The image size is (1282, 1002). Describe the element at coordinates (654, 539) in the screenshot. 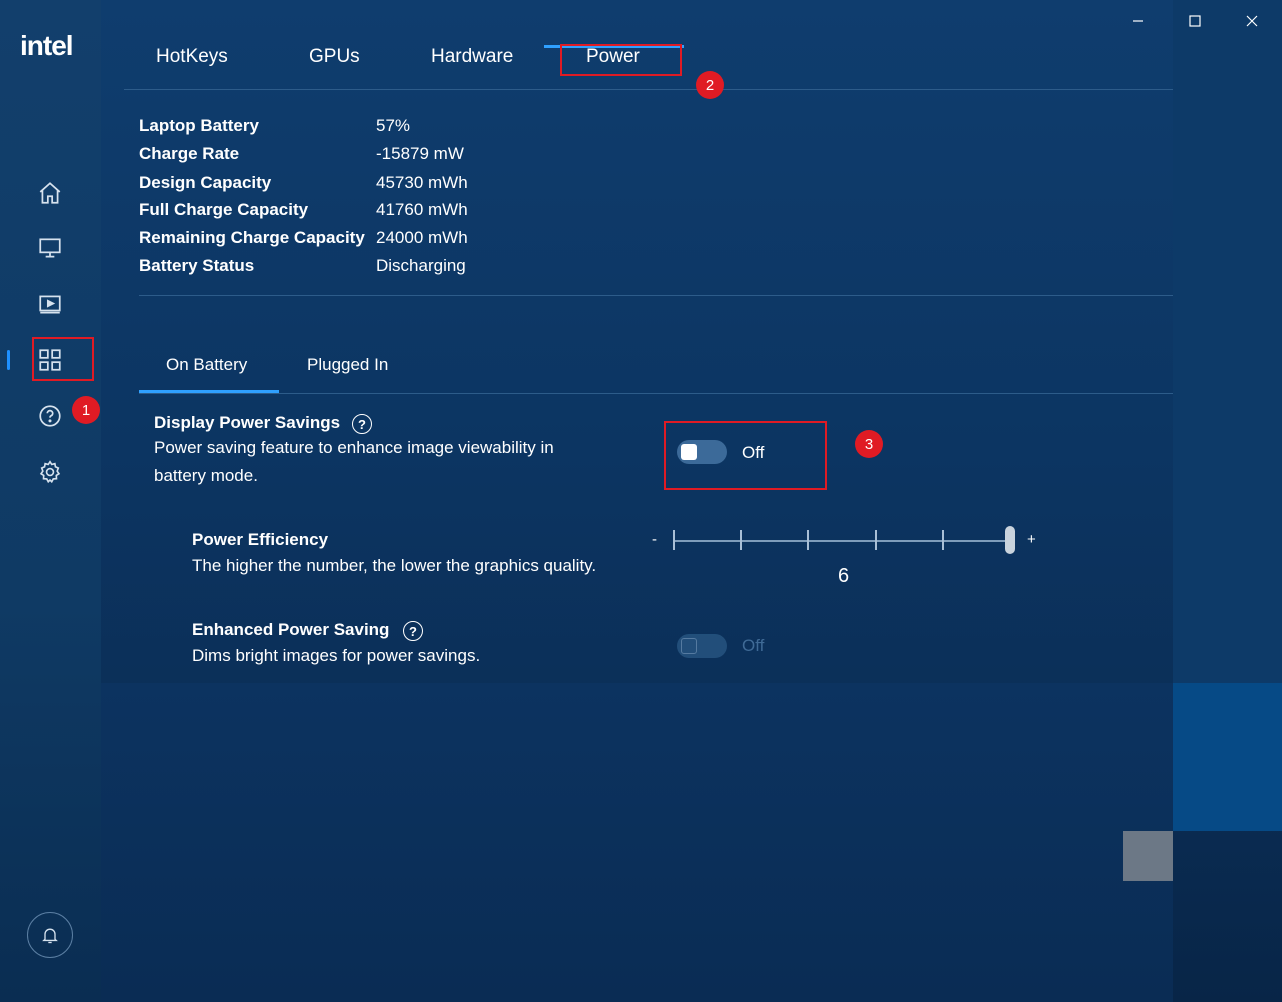

I see `slider-min-symbol: -` at that location.